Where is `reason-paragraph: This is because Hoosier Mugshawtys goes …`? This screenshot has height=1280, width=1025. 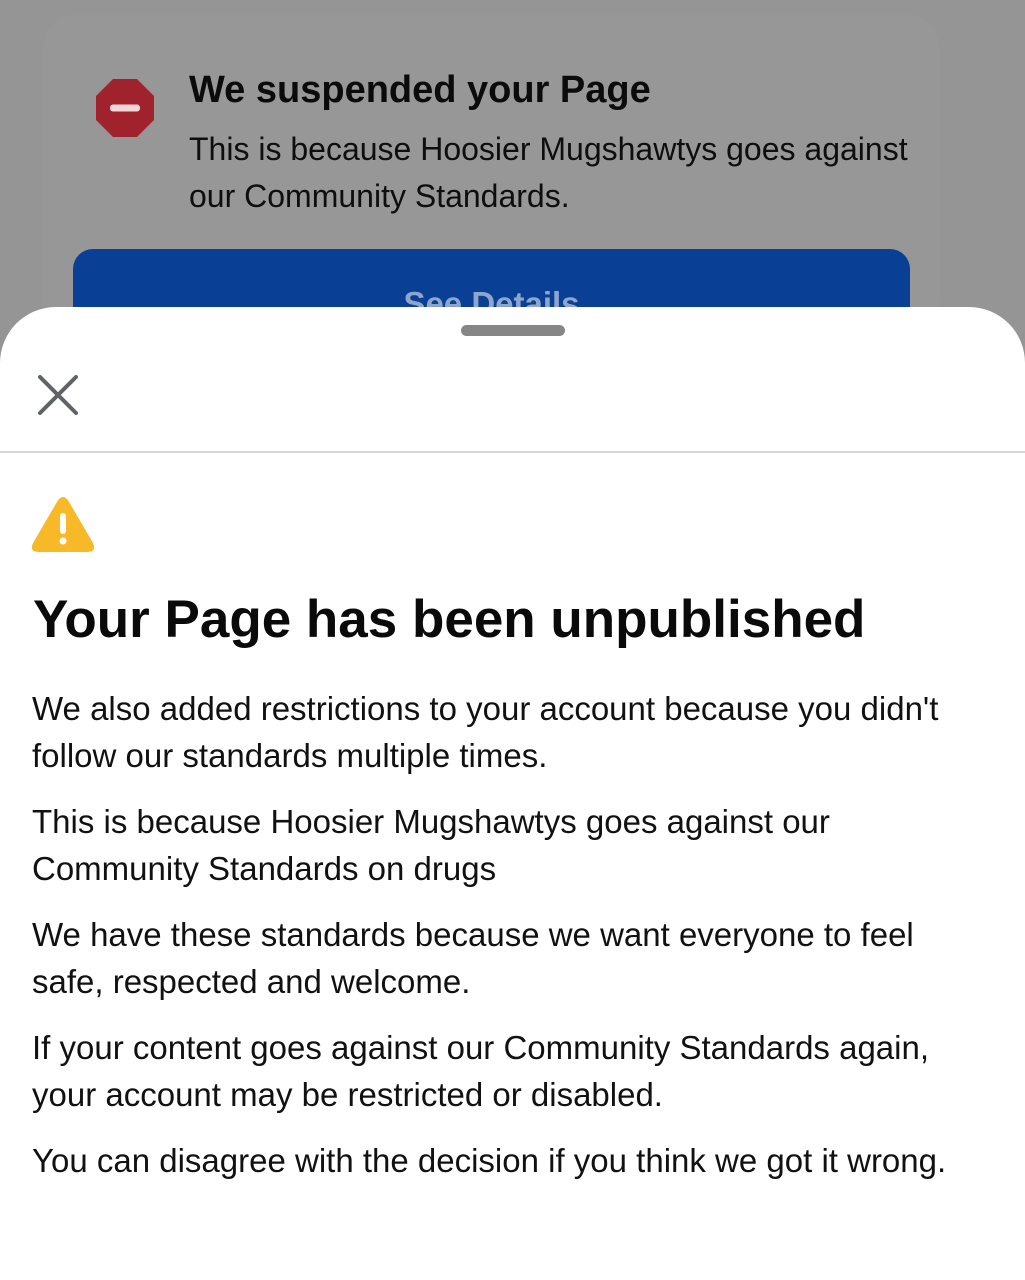 reason-paragraph: This is because Hoosier Mugshawtys goes … is located at coordinates (431, 845).